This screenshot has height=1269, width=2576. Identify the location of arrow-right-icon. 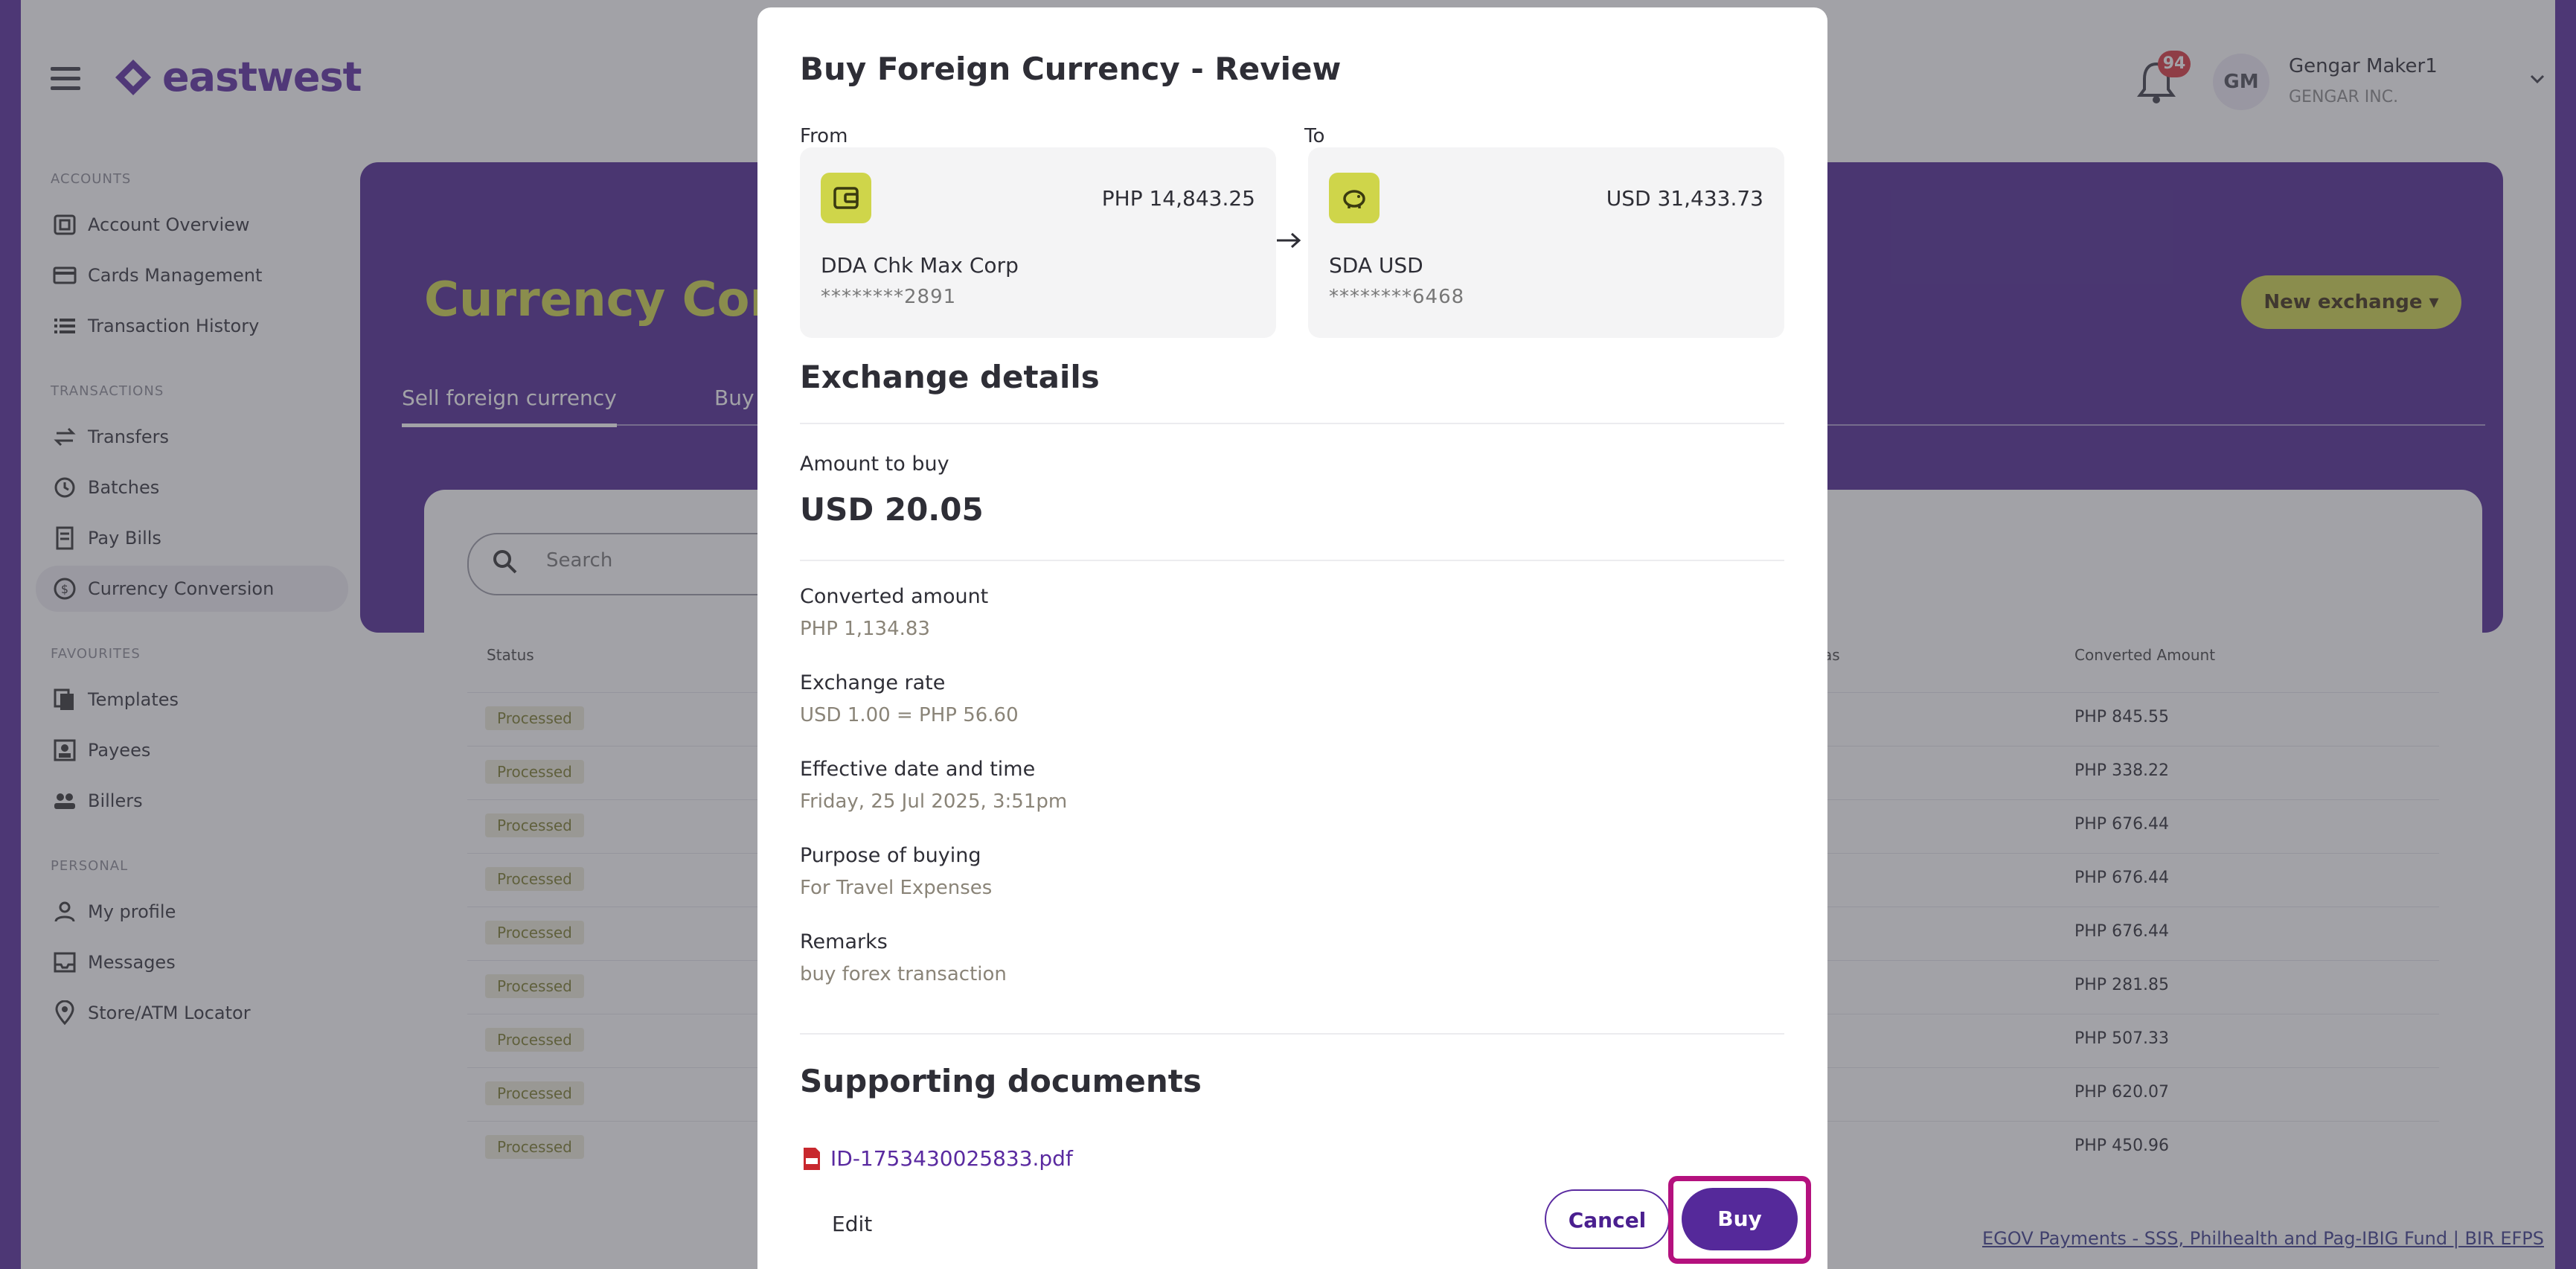
(1289, 240).